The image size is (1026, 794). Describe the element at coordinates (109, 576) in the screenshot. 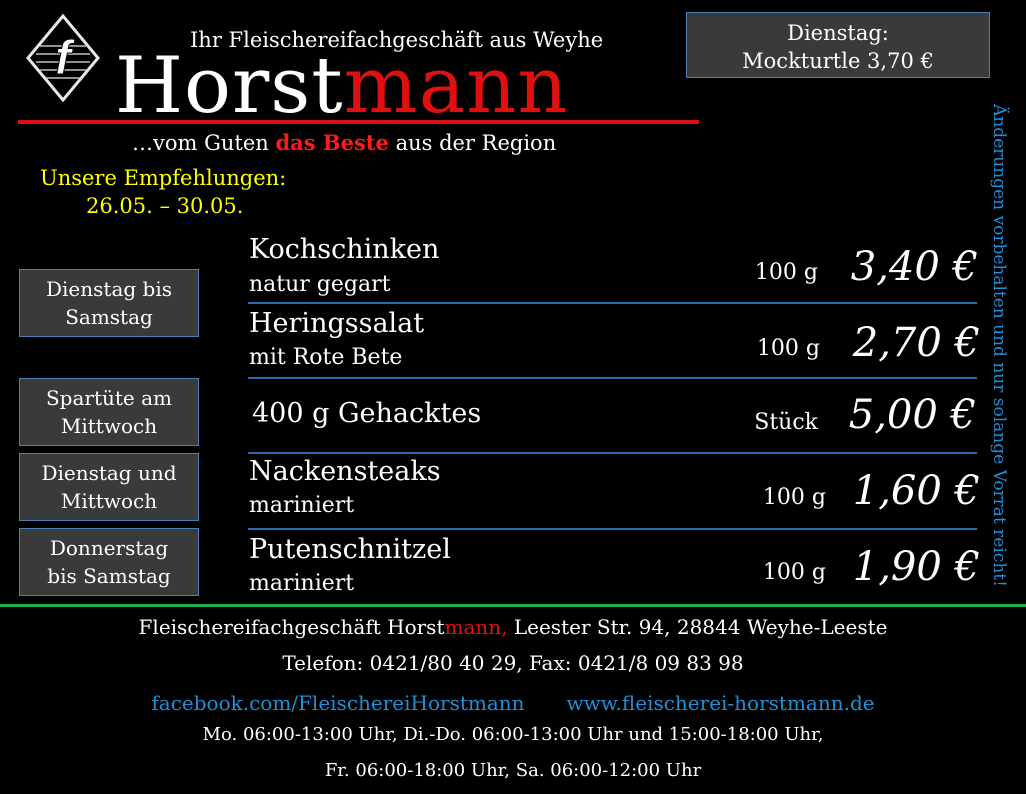

I see `daybox-line: bis Samstag` at that location.